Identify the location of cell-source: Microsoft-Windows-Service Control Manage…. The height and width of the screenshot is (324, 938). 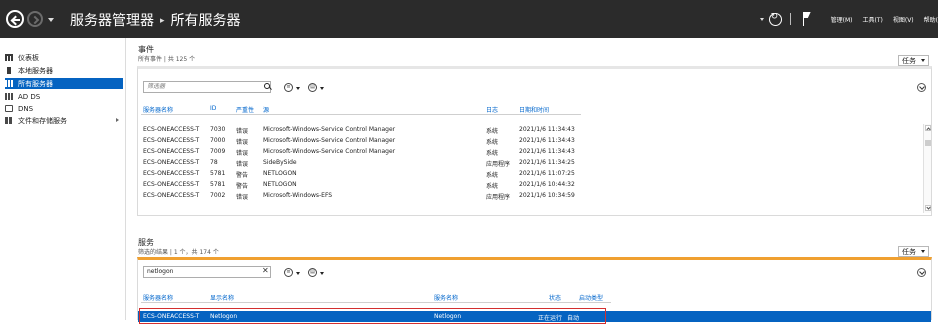
(329, 140).